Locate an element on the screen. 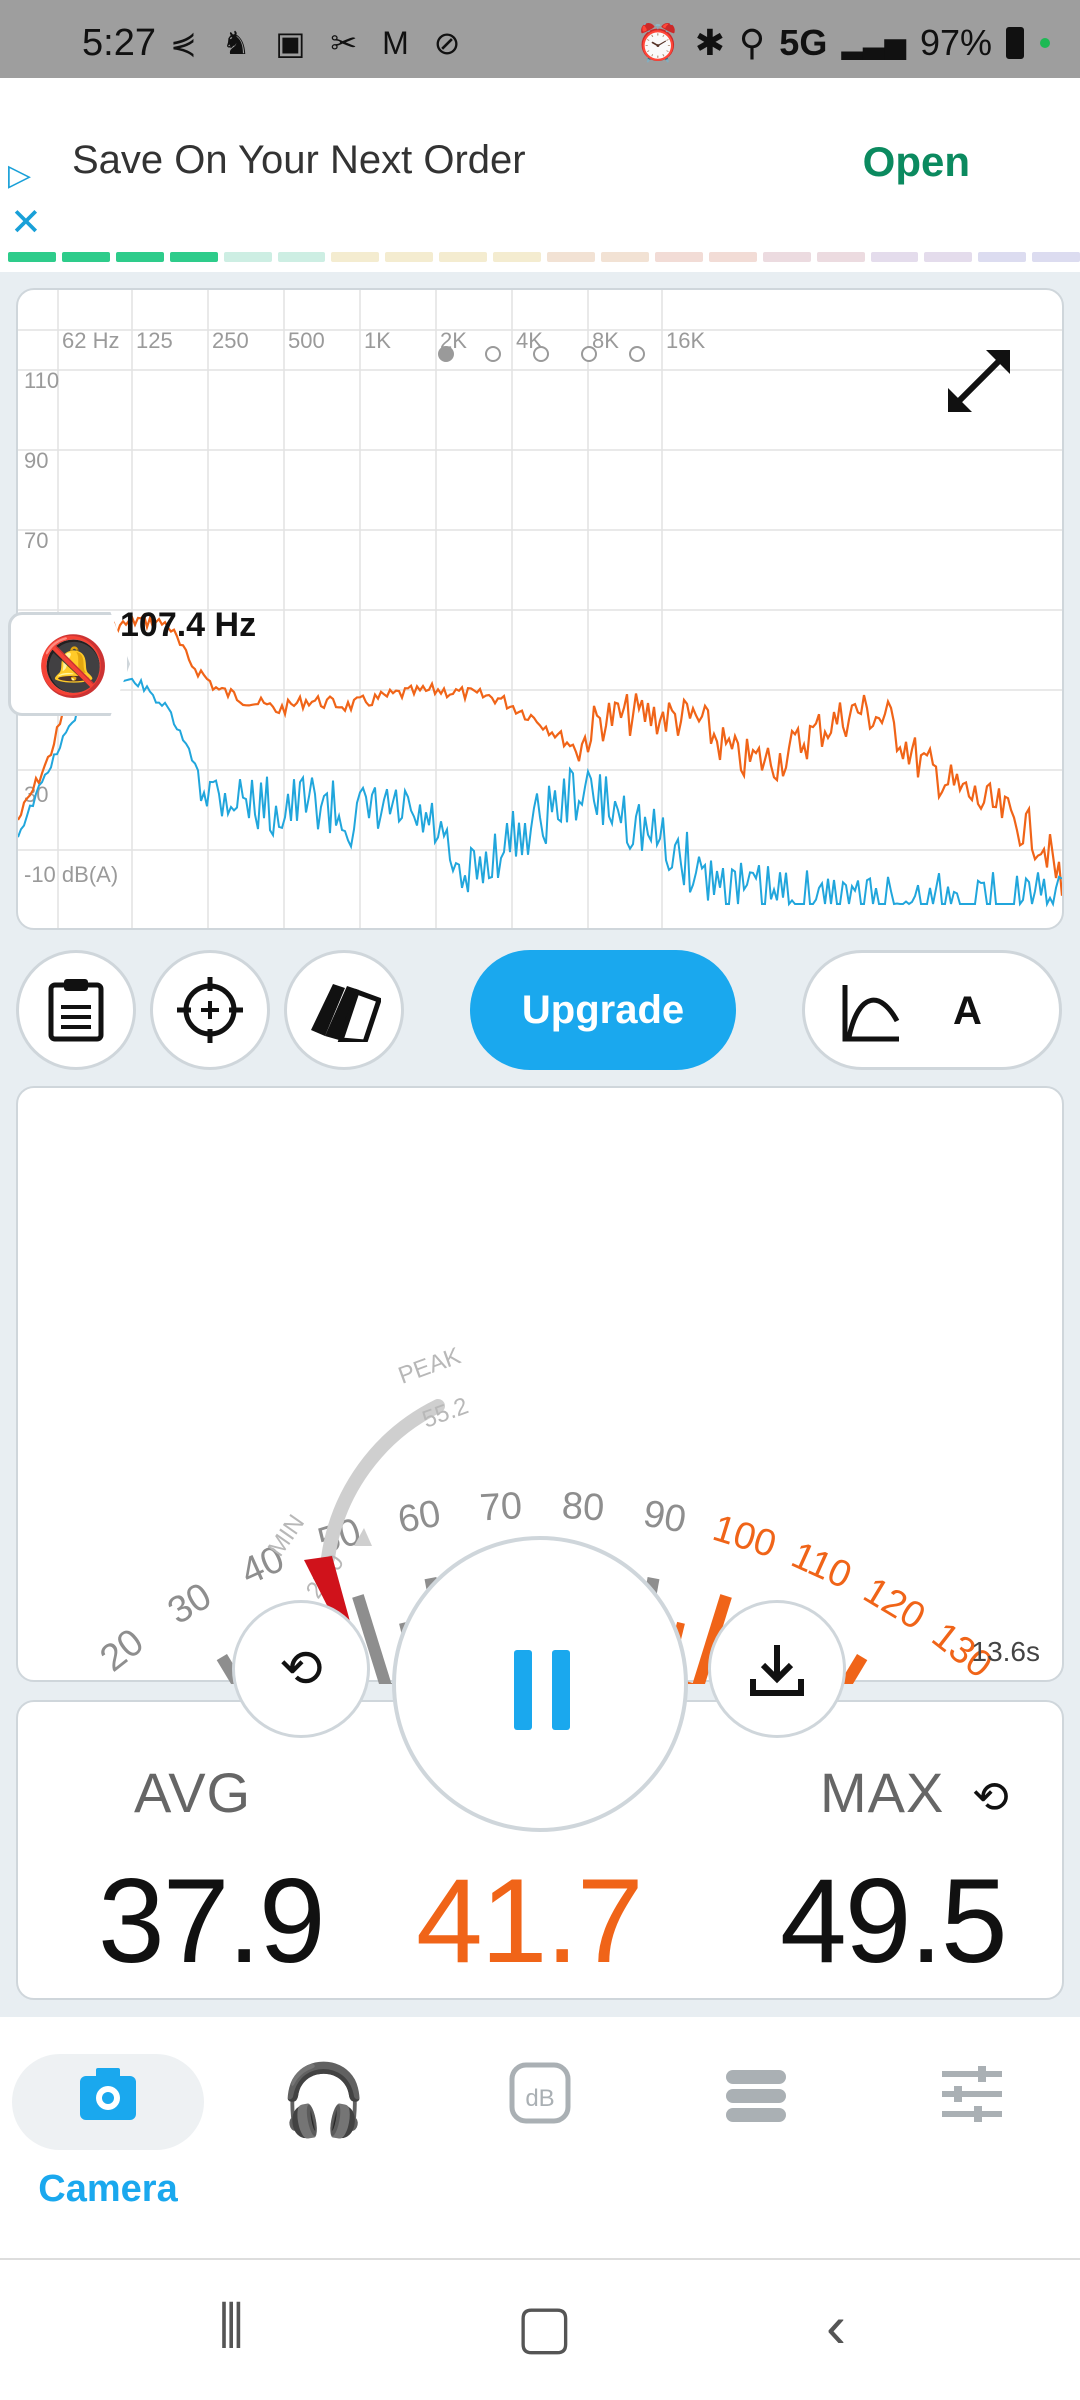  download-icon is located at coordinates (777, 1670).